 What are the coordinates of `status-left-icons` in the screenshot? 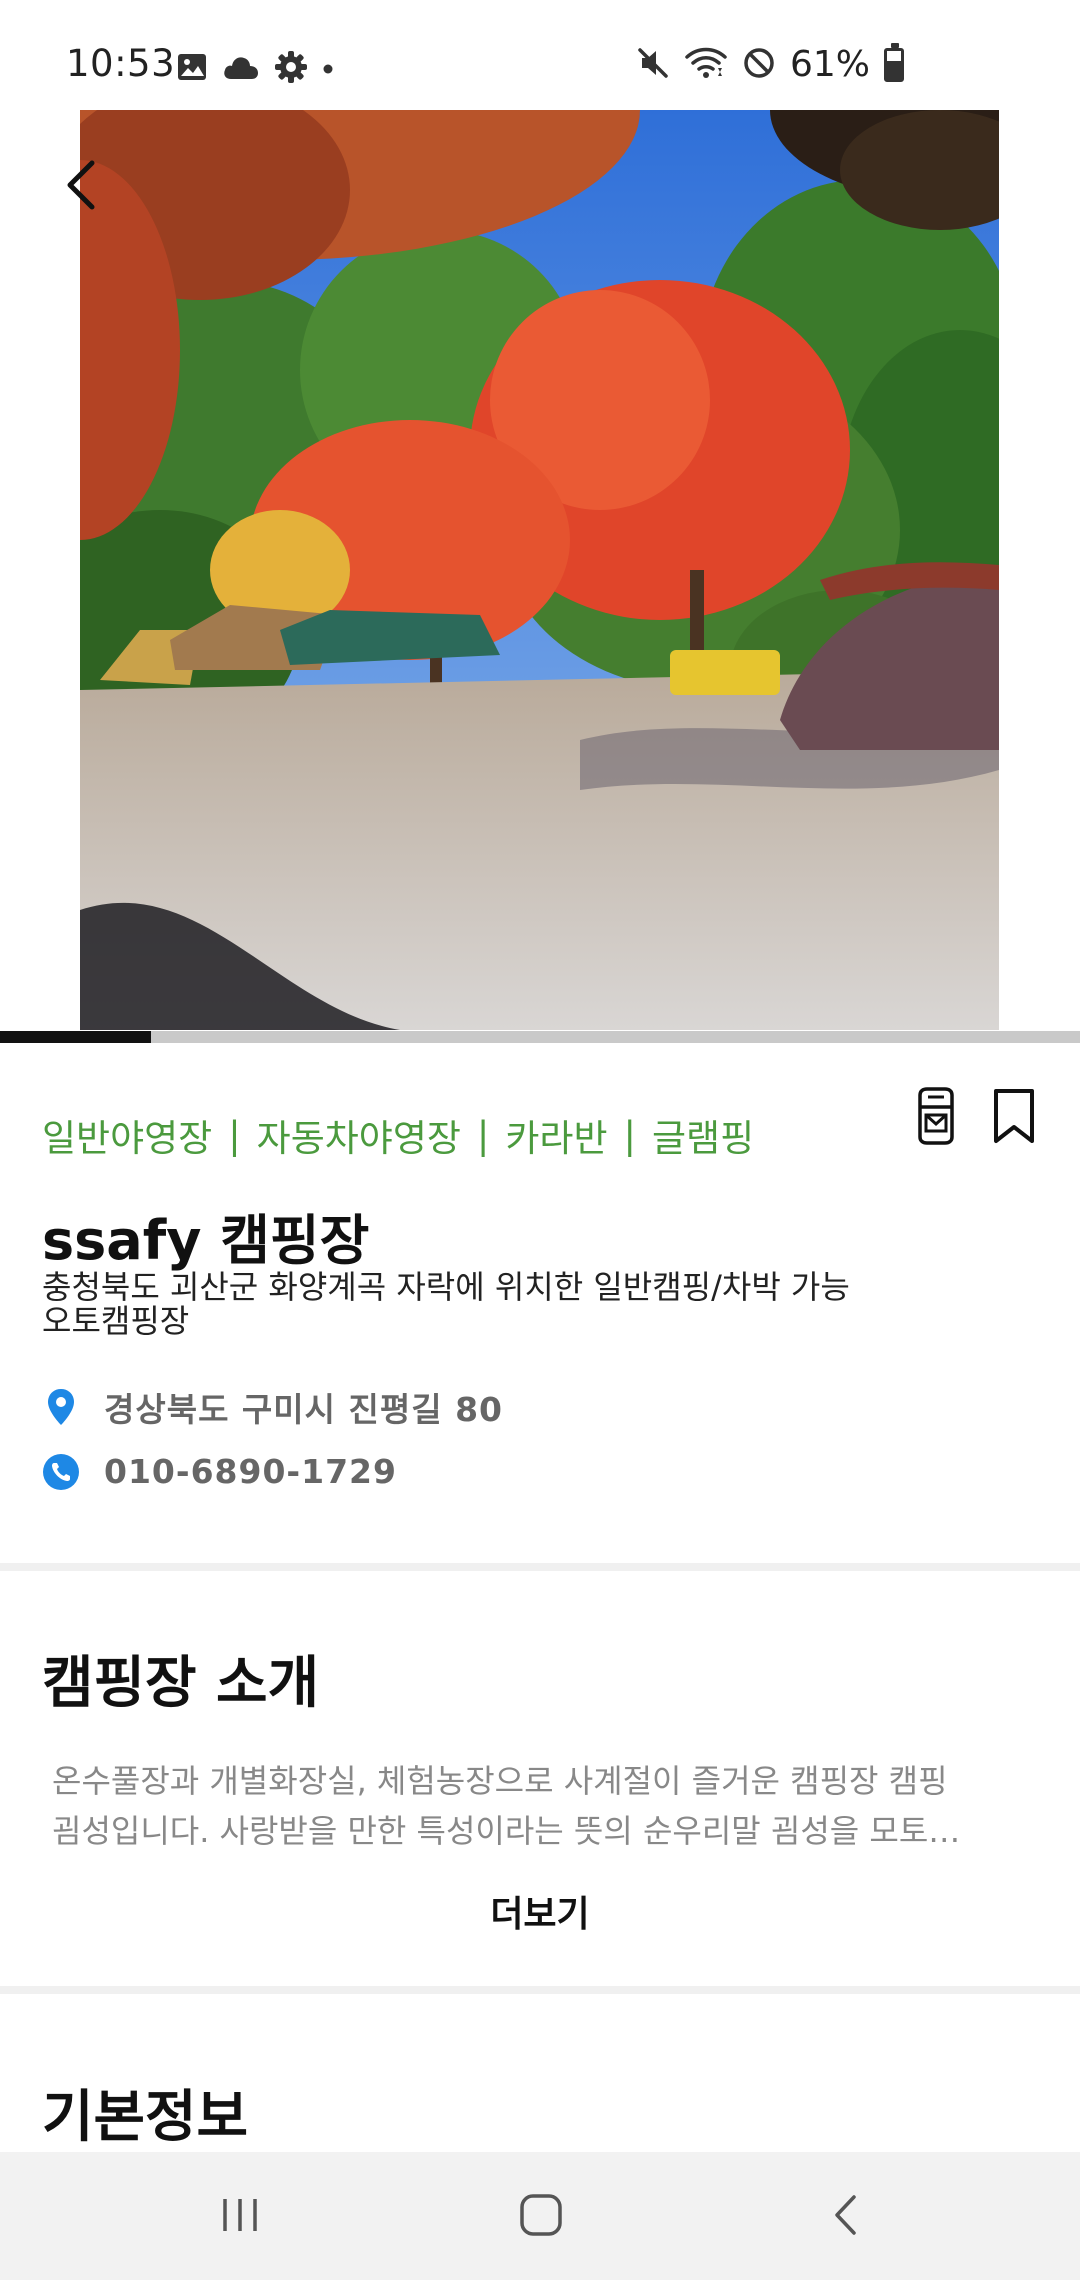 It's located at (255, 69).